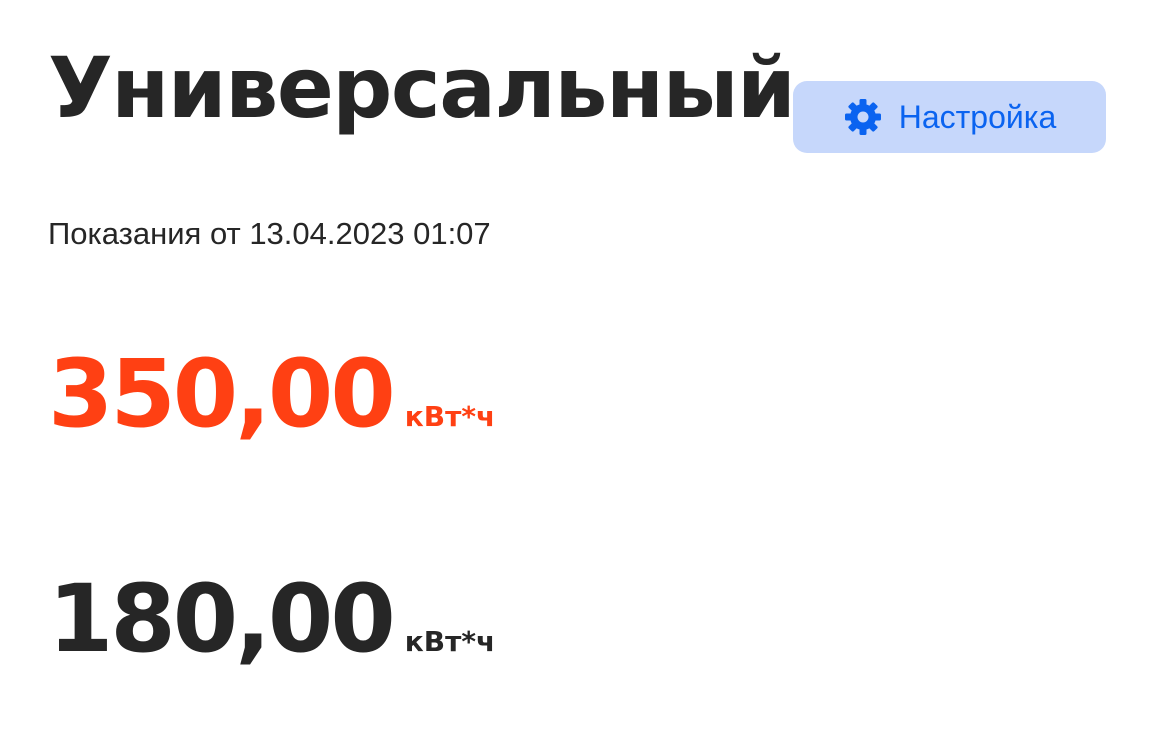 The width and height of the screenshot is (1162, 738). I want to click on reading-value: 180,00, so click(222, 619).